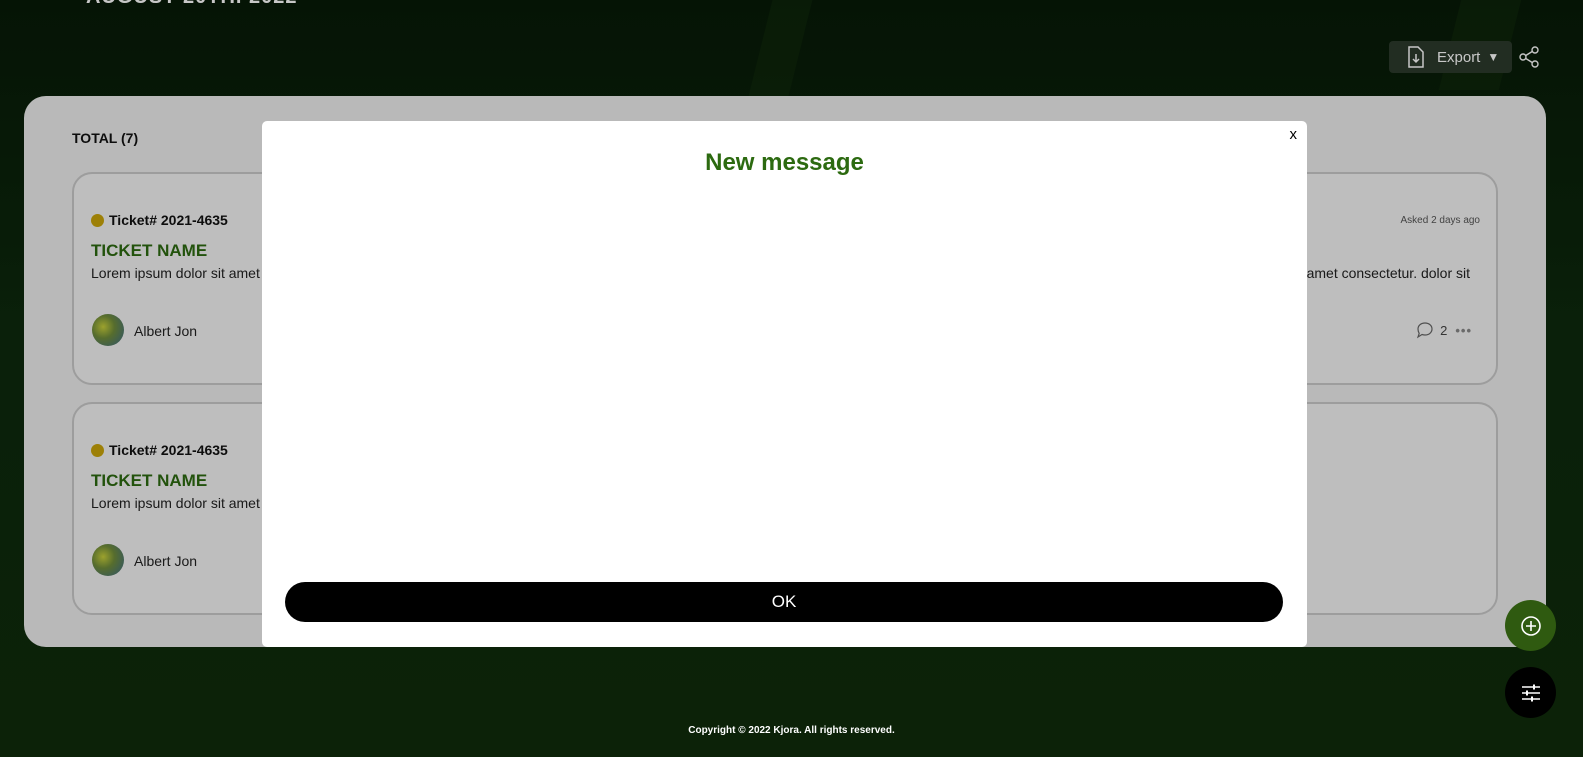  I want to click on sliders-icon, so click(1530, 692).